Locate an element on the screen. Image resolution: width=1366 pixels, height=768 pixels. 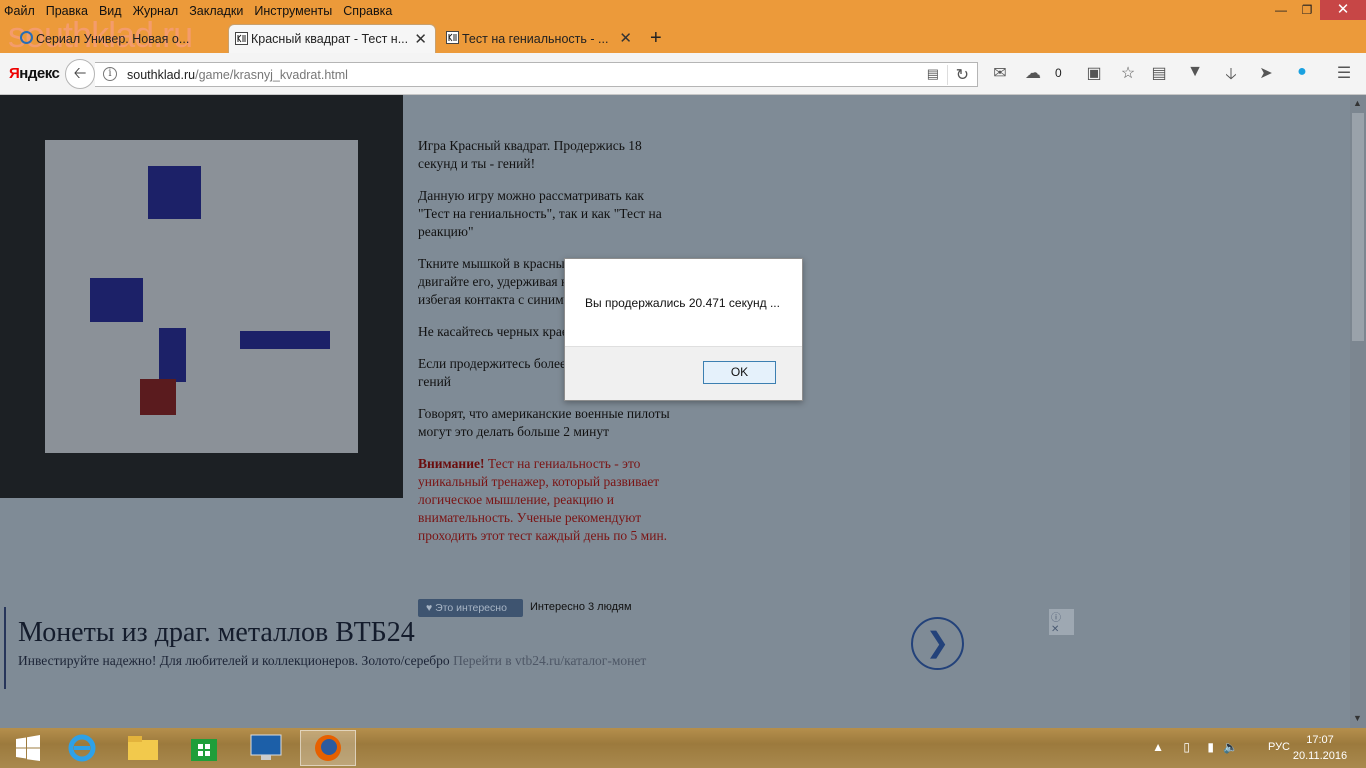
skype-icon: ● is located at coordinates (1302, 72).